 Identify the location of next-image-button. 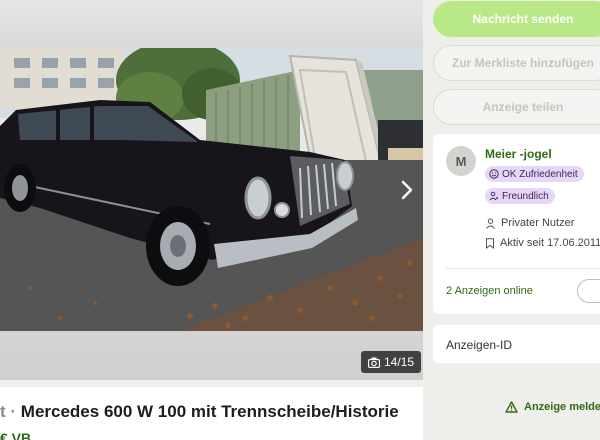
(407, 190).